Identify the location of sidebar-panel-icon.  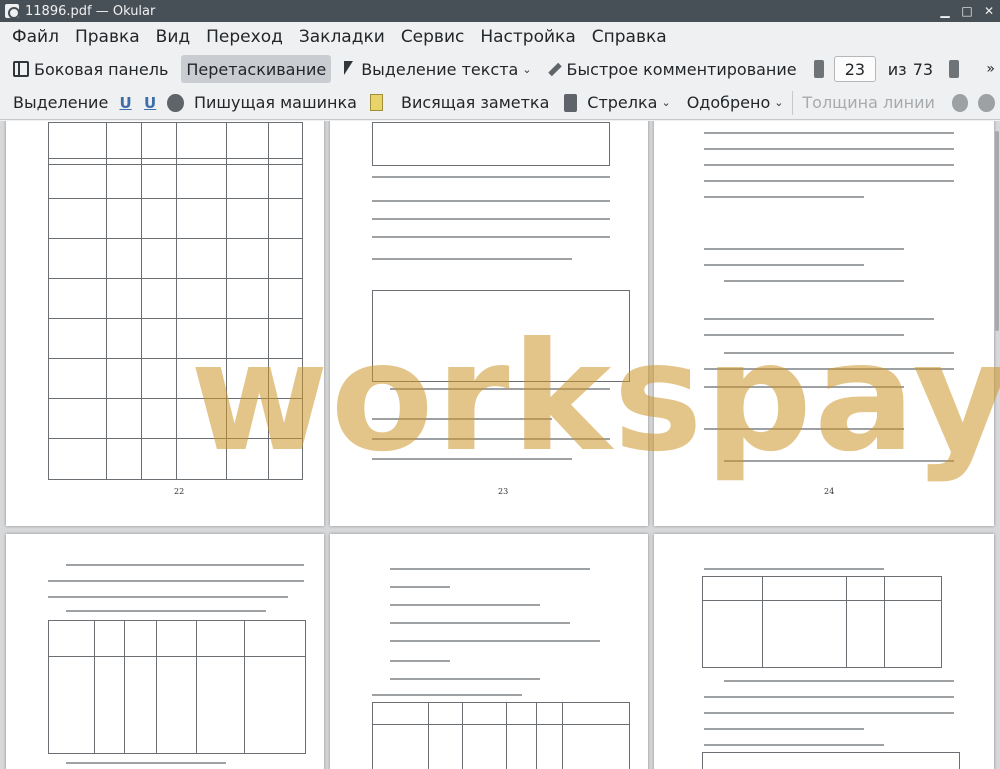
(21, 69).